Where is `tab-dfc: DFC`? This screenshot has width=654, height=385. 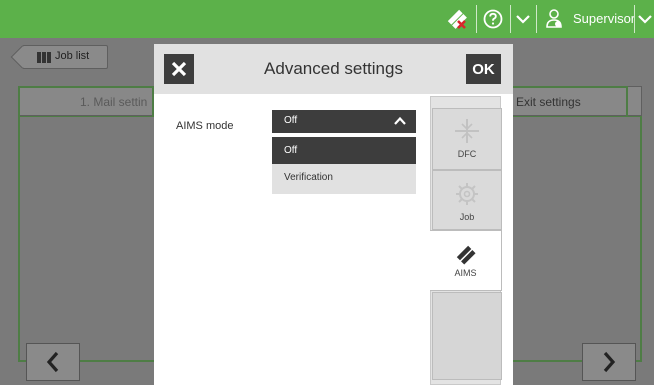
tab-dfc: DFC is located at coordinates (467, 139).